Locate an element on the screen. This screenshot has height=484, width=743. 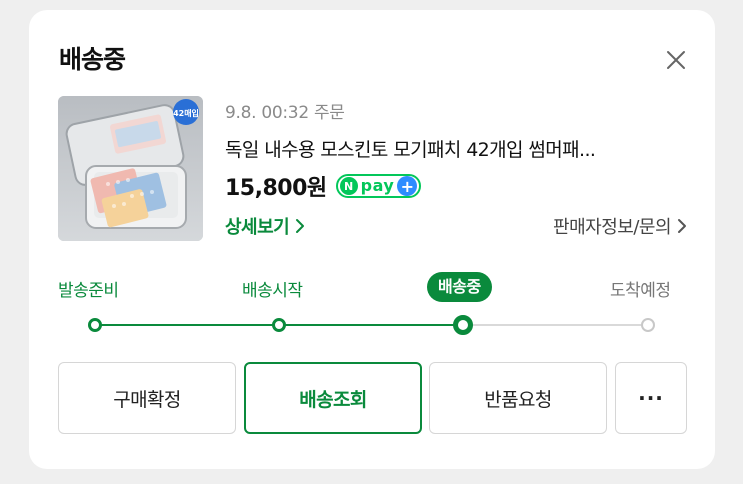
npay-plus-badge: N pay + is located at coordinates (378, 186).